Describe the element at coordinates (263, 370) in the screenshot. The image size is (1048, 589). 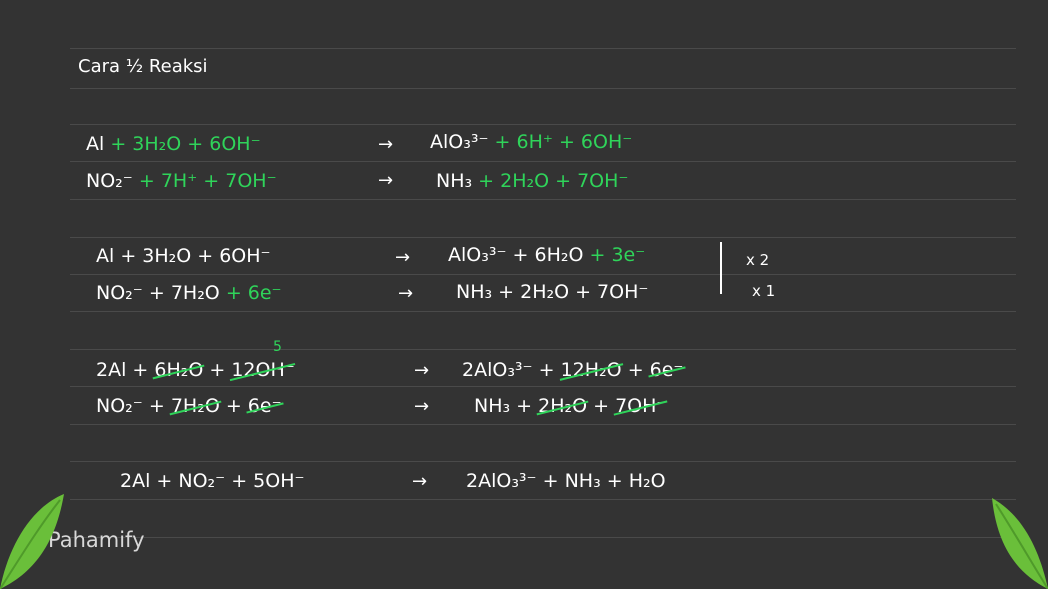
I see `struck-term: 12OH⁻` at that location.